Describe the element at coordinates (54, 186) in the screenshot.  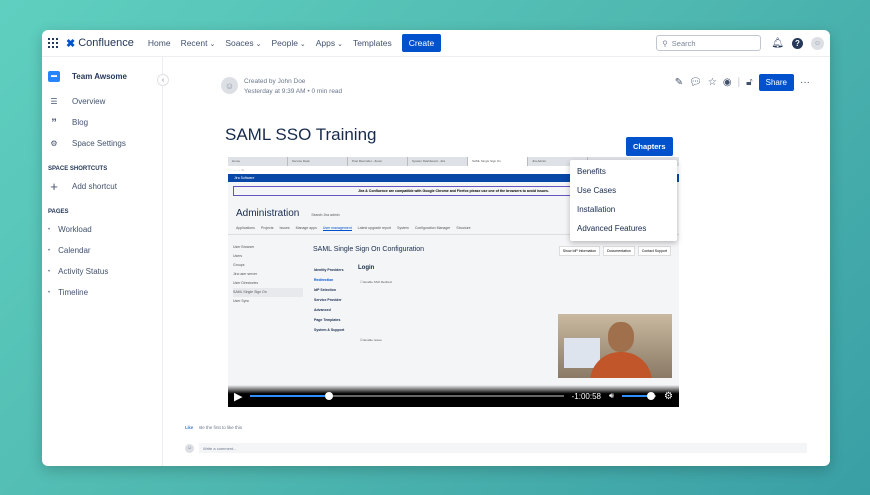
I see `plus-icon: +` at that location.